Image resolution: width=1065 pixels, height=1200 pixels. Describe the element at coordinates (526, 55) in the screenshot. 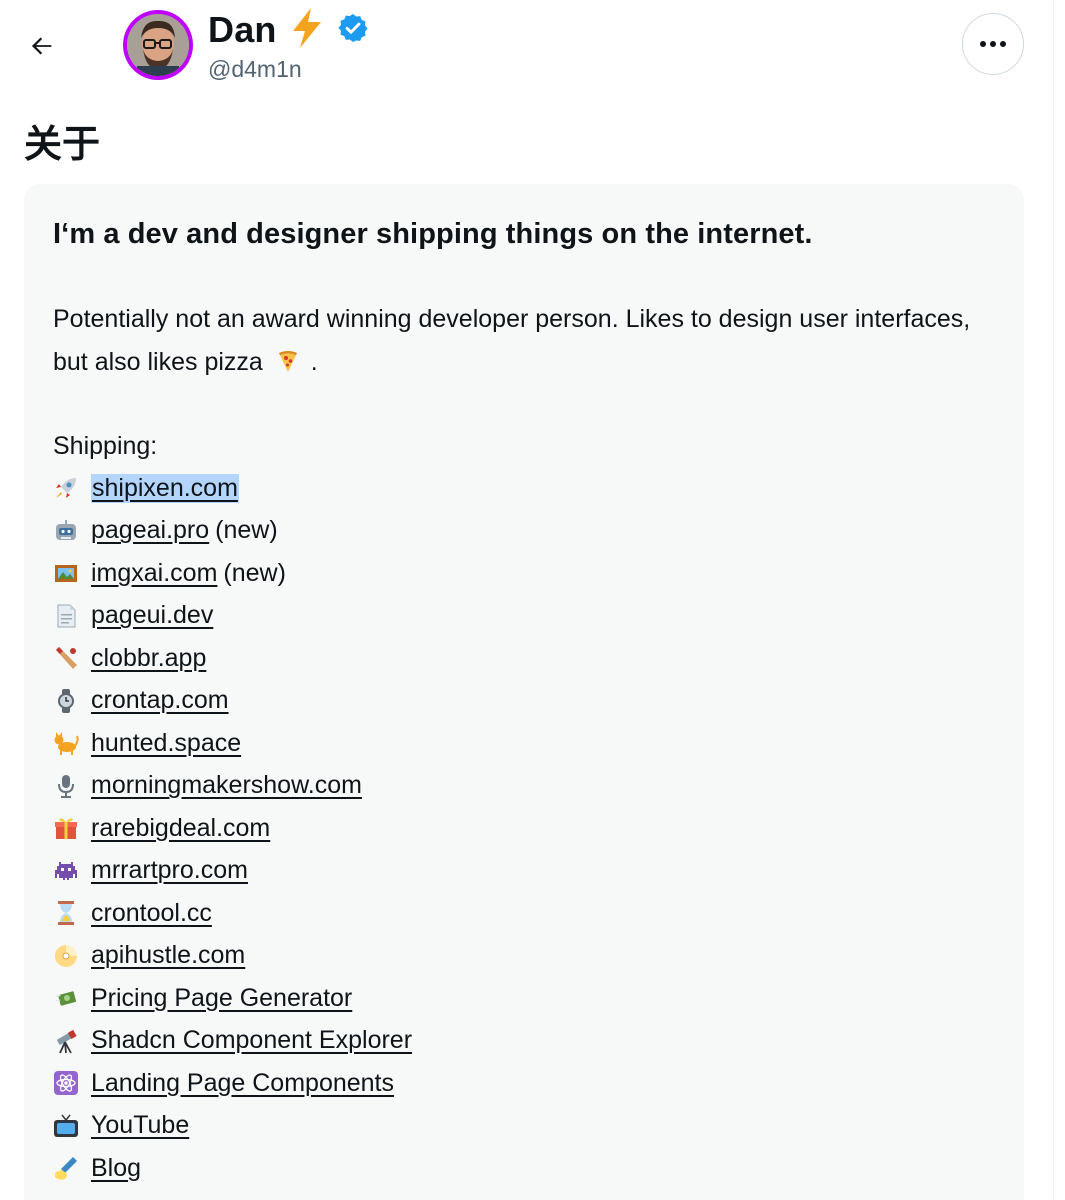

I see `profile-header: Dan @d4m1n` at that location.